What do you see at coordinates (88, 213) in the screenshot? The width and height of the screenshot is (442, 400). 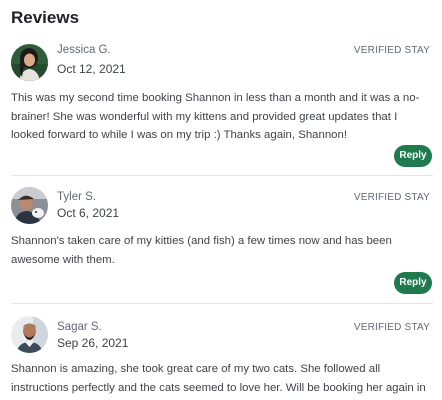 I see `review-date: Oct 6, 2021` at bounding box center [88, 213].